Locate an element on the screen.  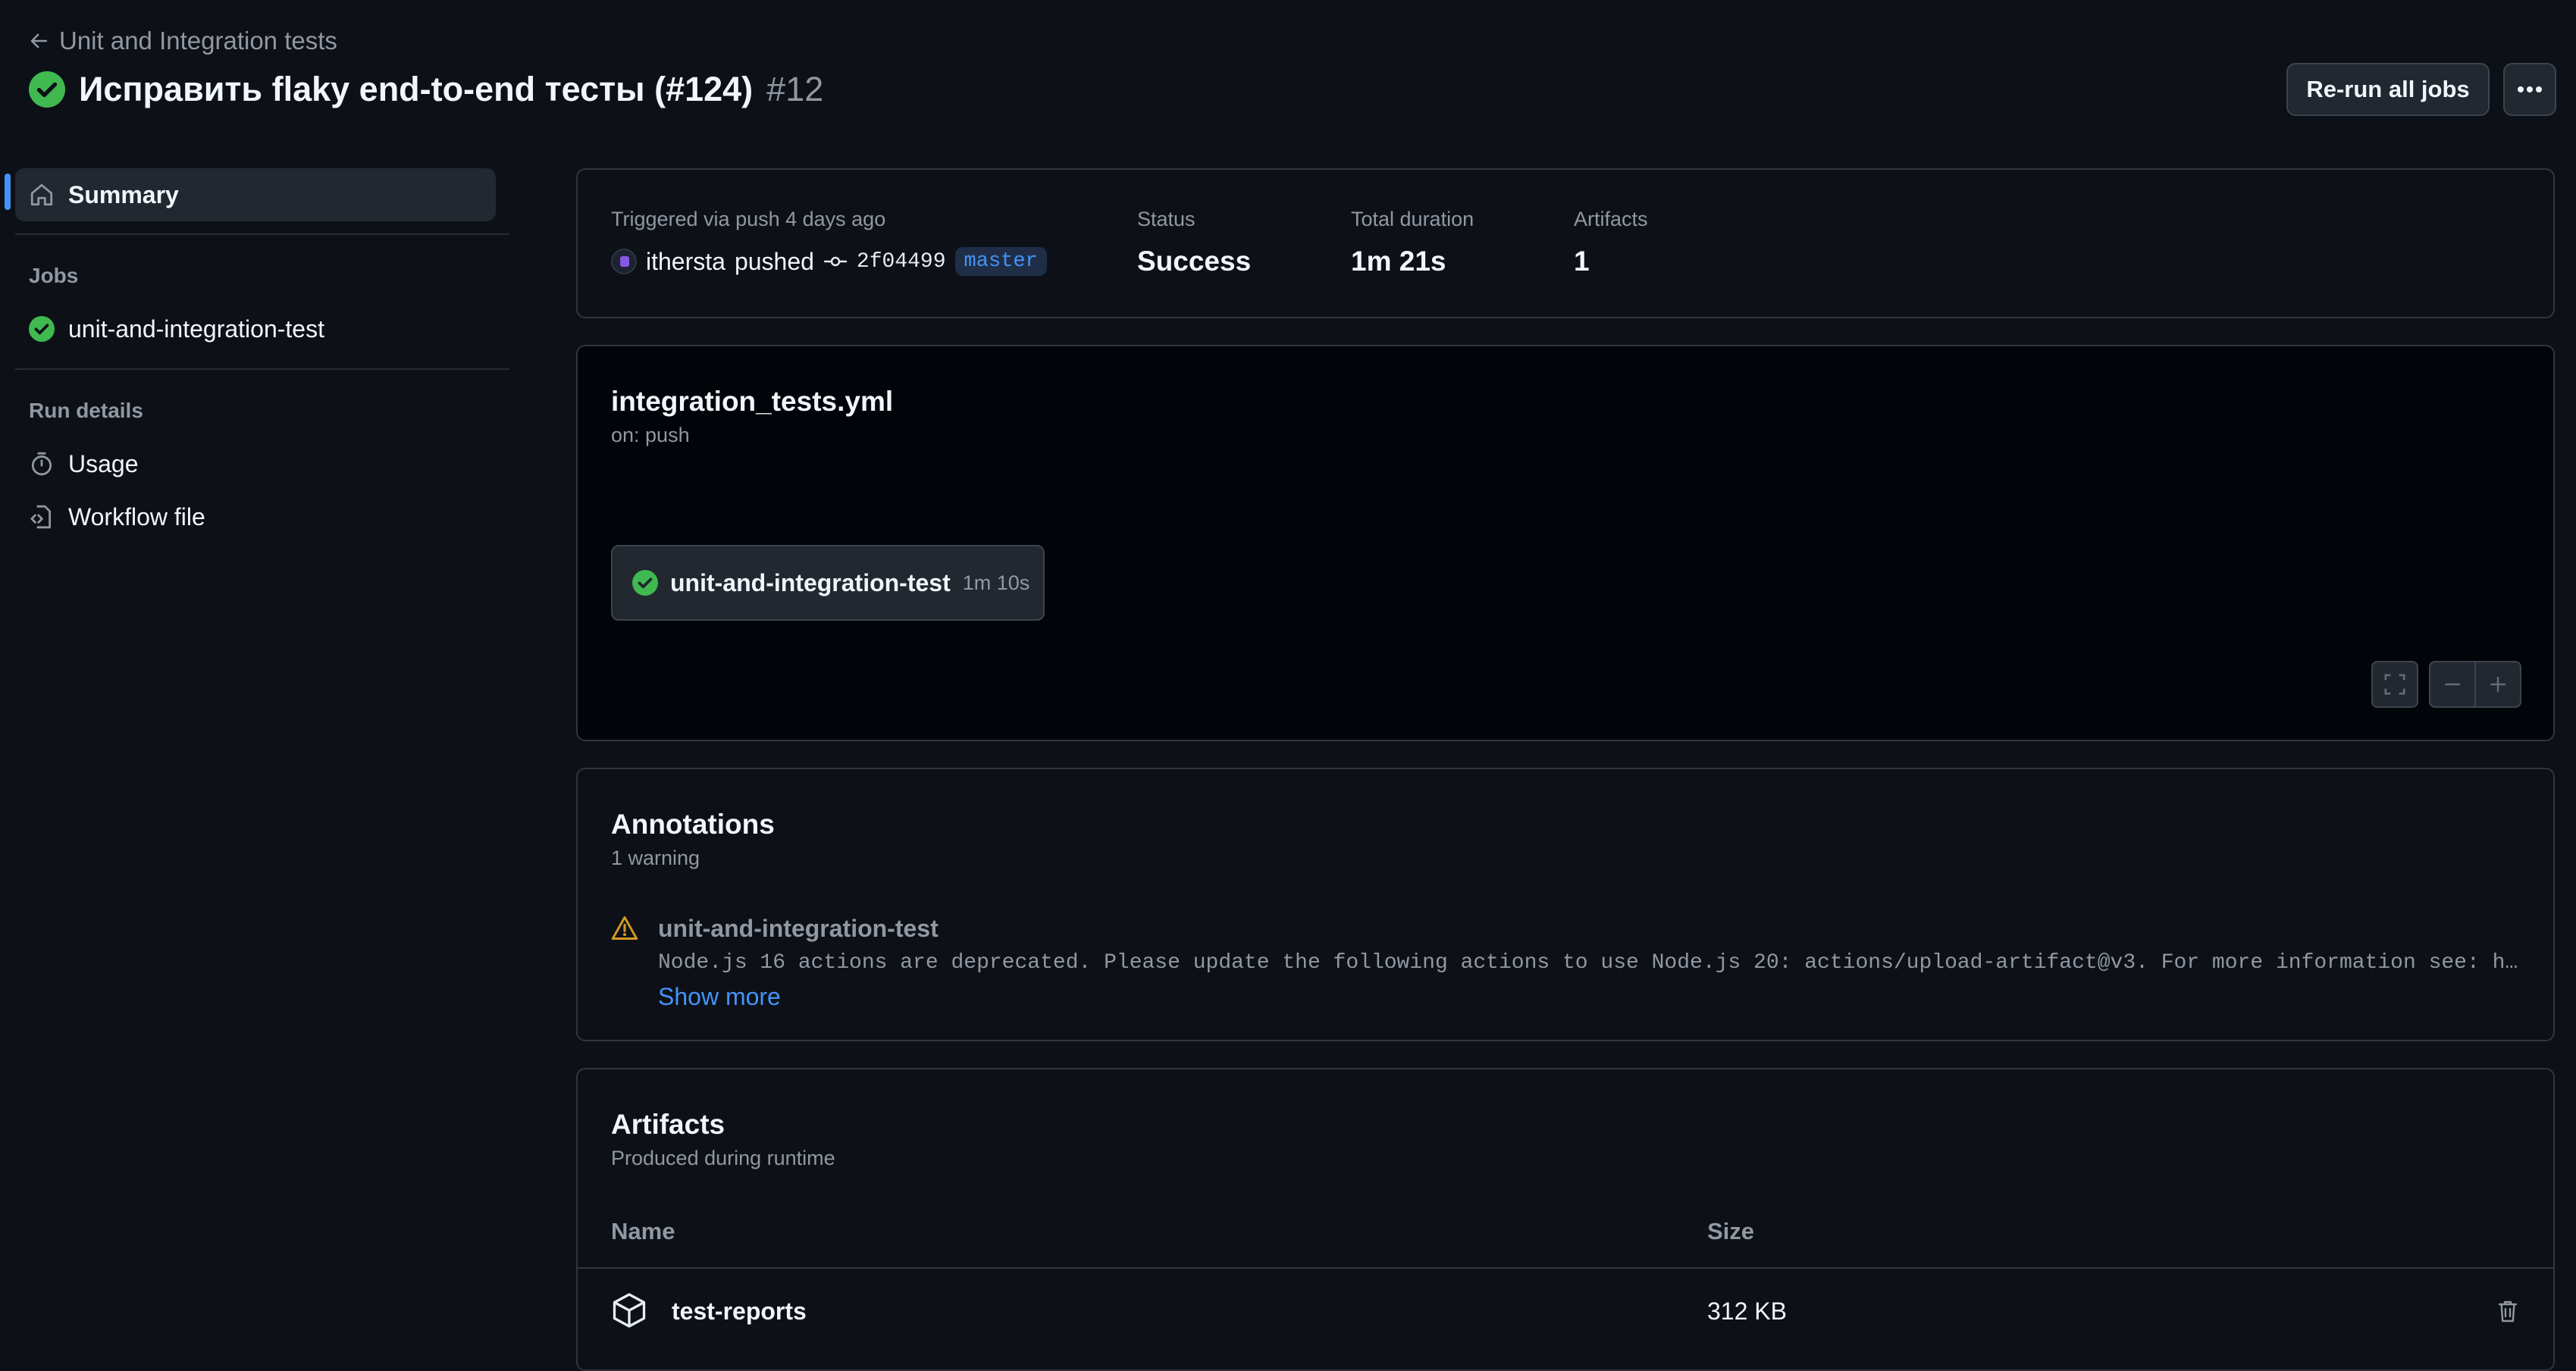
home-icon is located at coordinates (41, 194).